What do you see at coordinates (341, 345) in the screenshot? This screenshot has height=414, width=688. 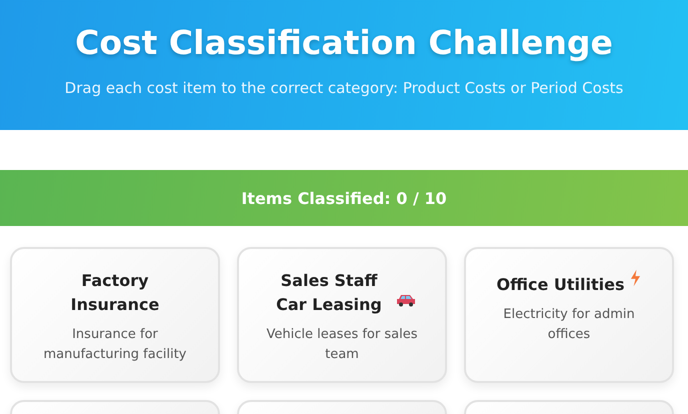 I see `cost-item-description: Vehicle leases for sales team` at bounding box center [341, 345].